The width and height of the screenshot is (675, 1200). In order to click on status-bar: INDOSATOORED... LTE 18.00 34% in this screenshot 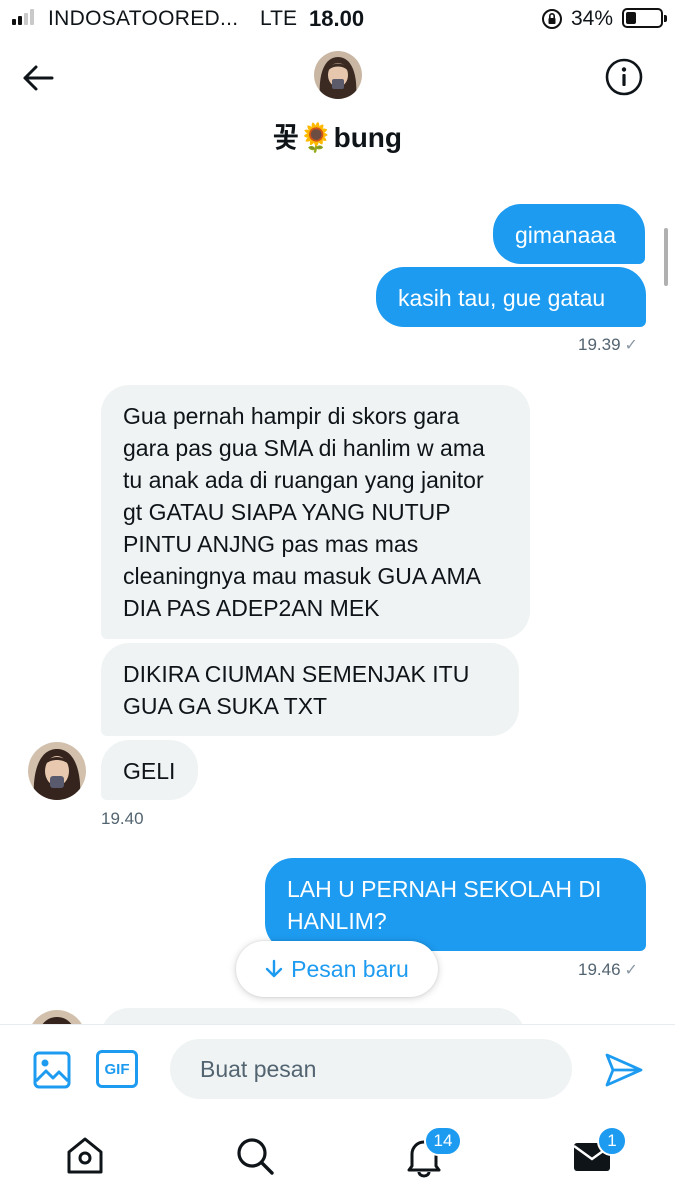, I will do `click(337, 20)`.